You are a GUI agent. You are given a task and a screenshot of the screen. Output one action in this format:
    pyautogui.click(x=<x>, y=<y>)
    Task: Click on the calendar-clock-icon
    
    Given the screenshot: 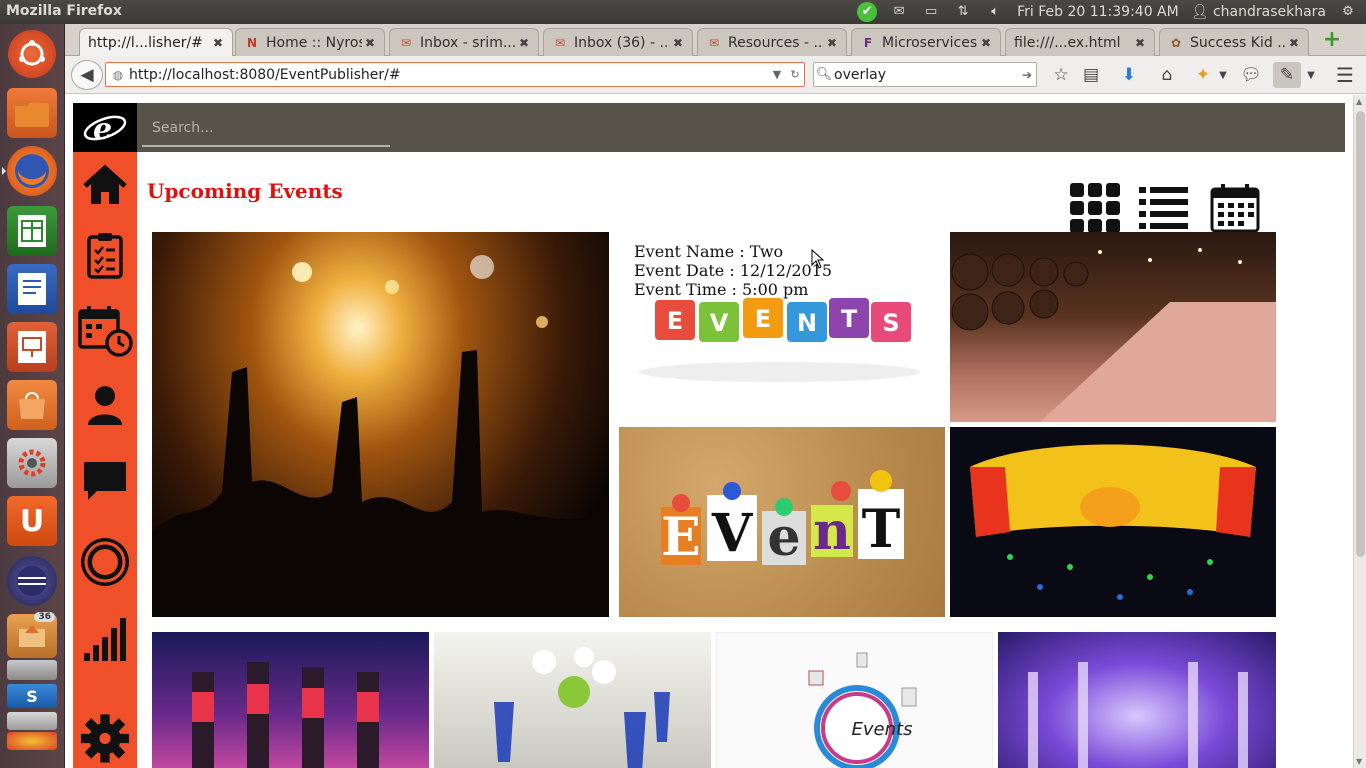 What is the action you would take?
    pyautogui.click(x=105, y=330)
    